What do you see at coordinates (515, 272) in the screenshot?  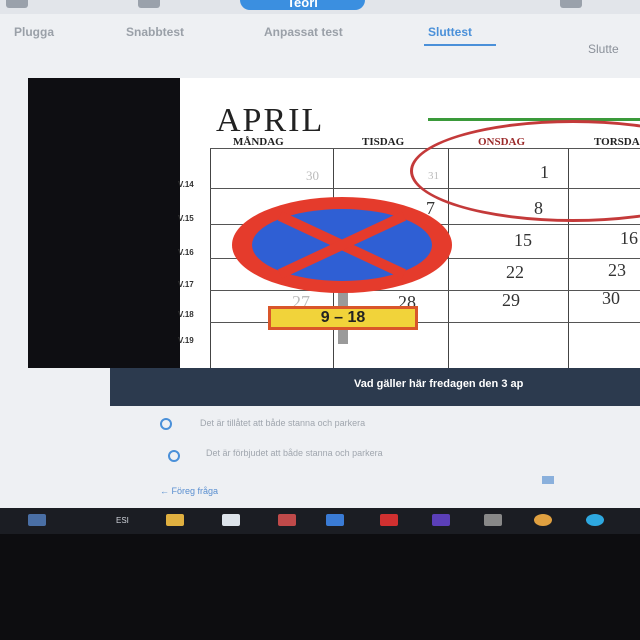 I see `date-number: 22` at bounding box center [515, 272].